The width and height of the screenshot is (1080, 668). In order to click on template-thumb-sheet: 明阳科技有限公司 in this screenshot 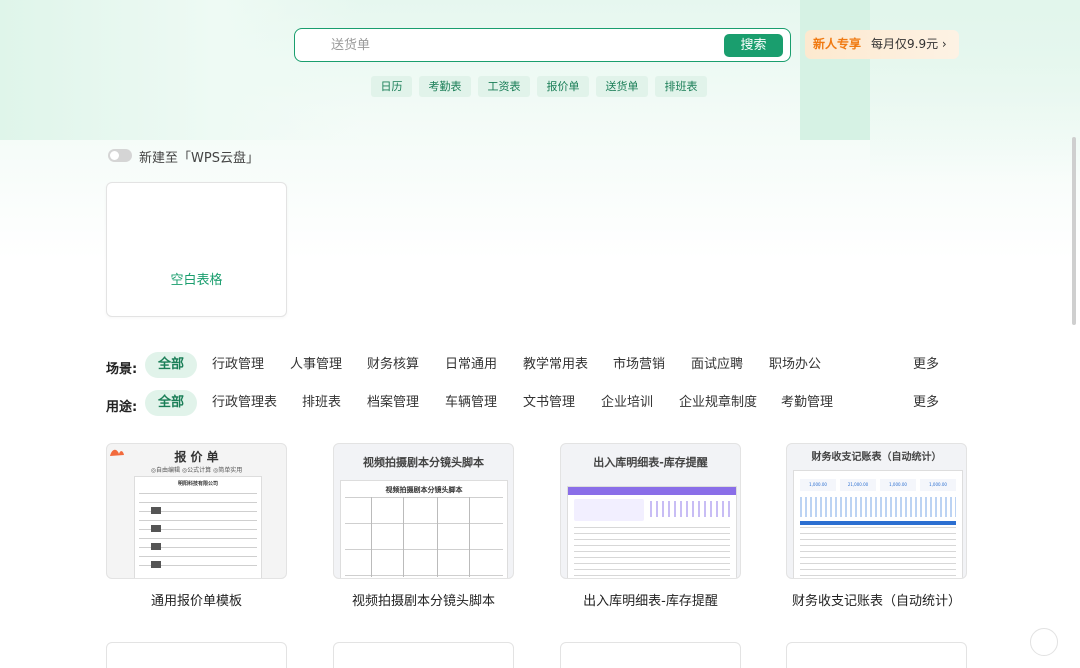, I will do `click(198, 527)`.